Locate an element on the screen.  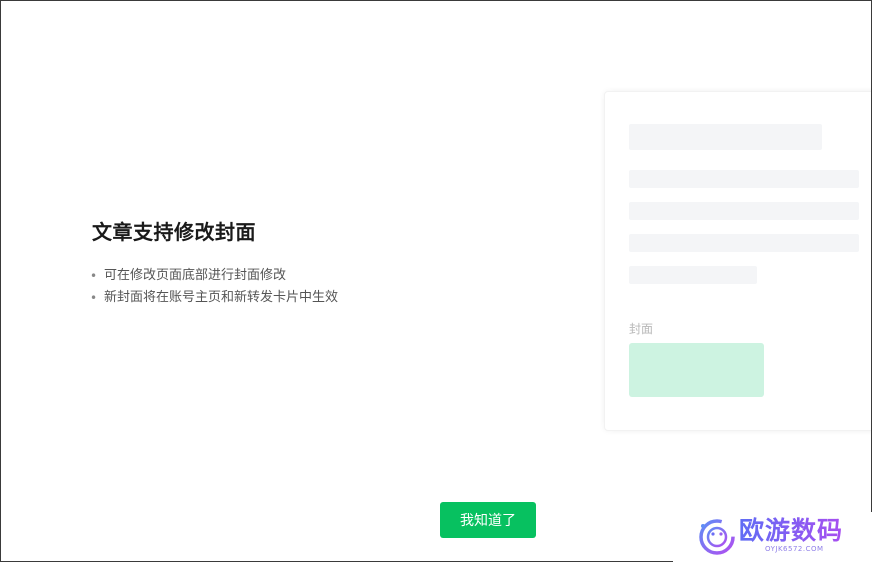
dialog-title: 文章支持修改封面 is located at coordinates (174, 232).